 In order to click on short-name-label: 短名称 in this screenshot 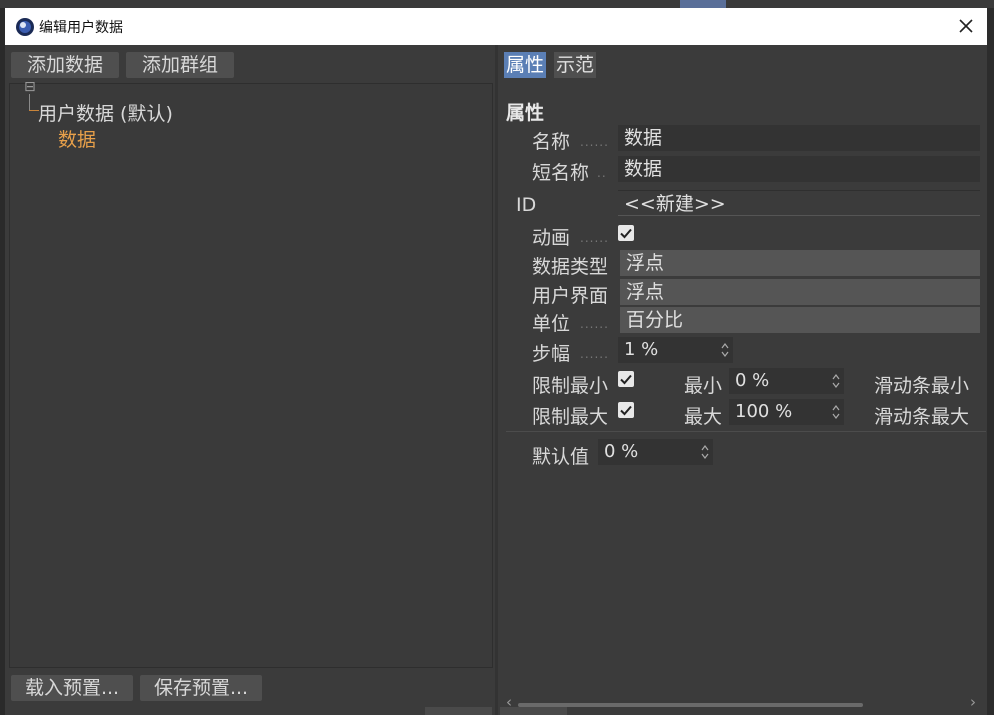, I will do `click(561, 173)`.